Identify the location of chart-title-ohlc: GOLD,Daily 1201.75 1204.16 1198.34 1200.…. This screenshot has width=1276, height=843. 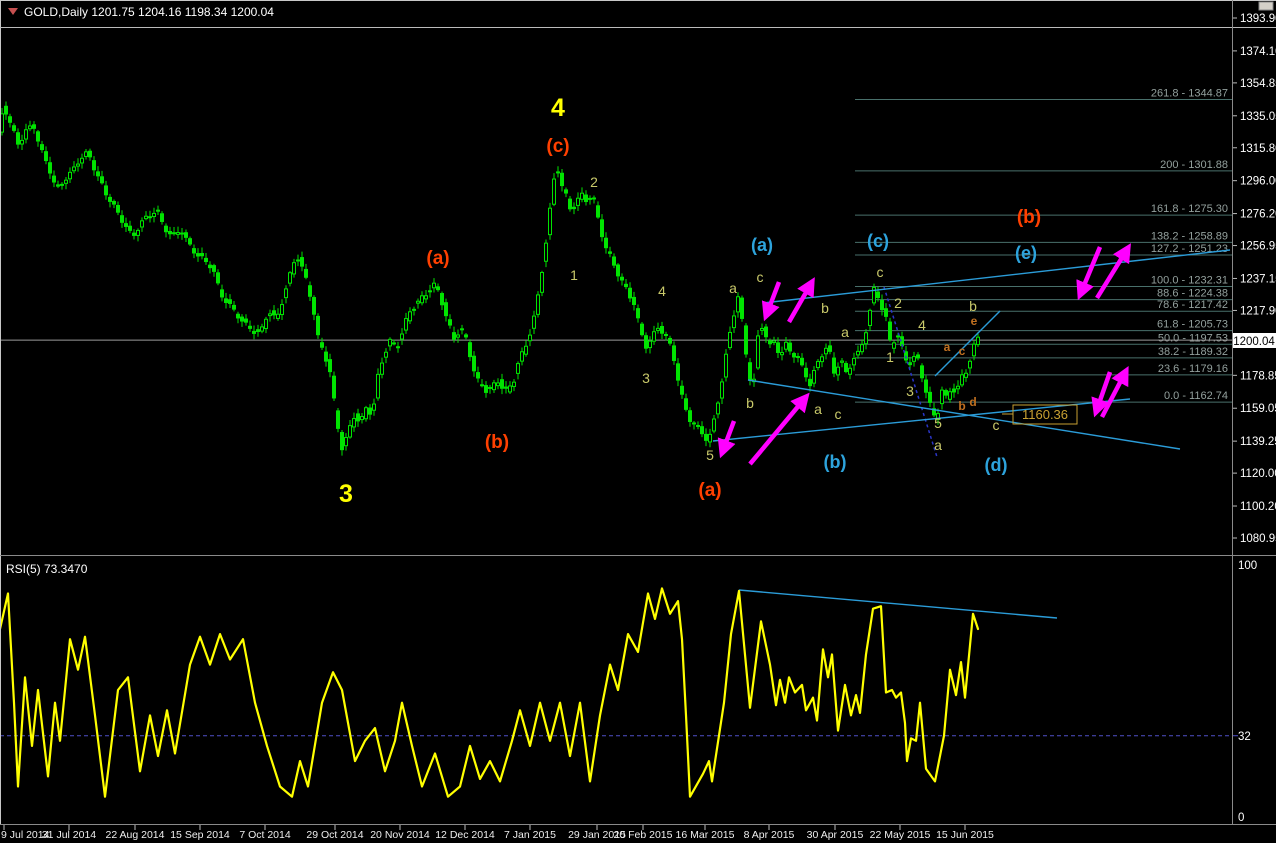
(149, 12).